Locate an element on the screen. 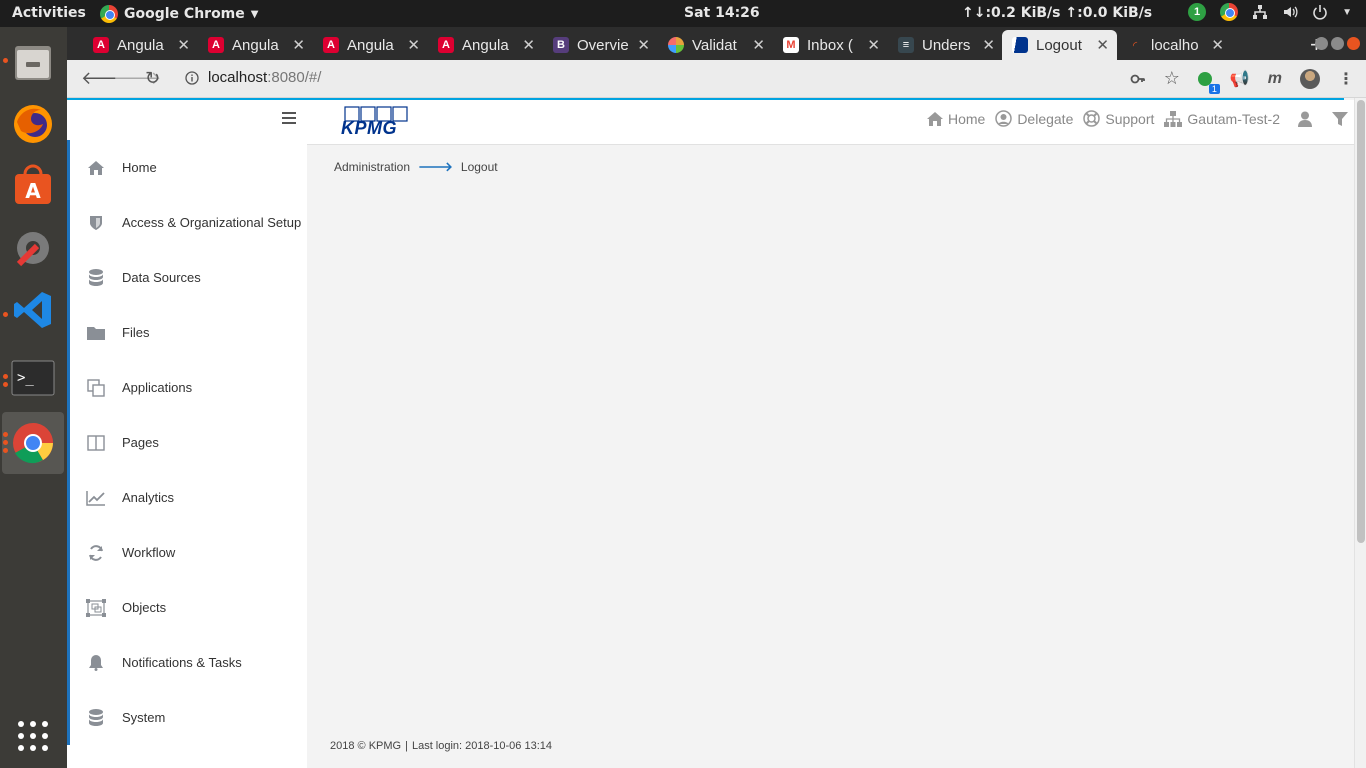  sidebar-item-system: System is located at coordinates (187, 717).